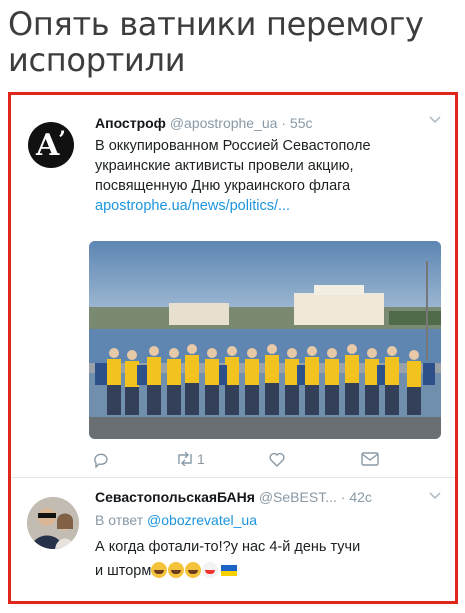 Image resolution: width=465 pixels, height=613 pixels. I want to click on avatar-photo, so click(53, 523).